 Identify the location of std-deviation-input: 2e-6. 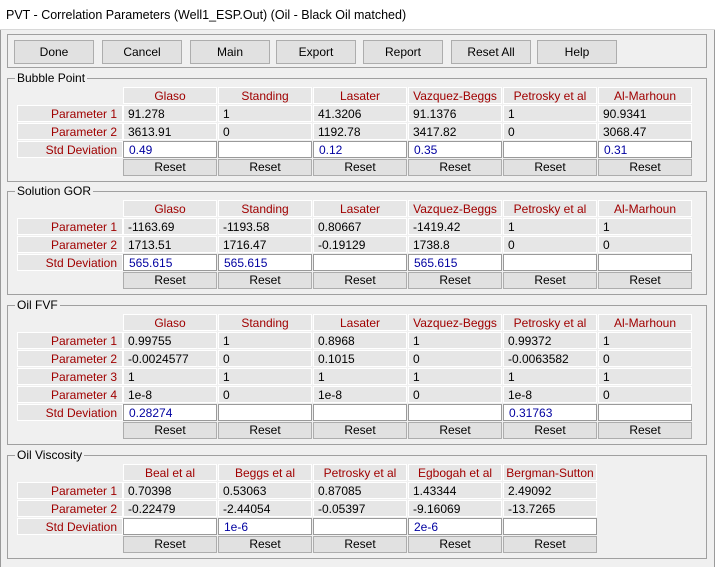
(455, 526).